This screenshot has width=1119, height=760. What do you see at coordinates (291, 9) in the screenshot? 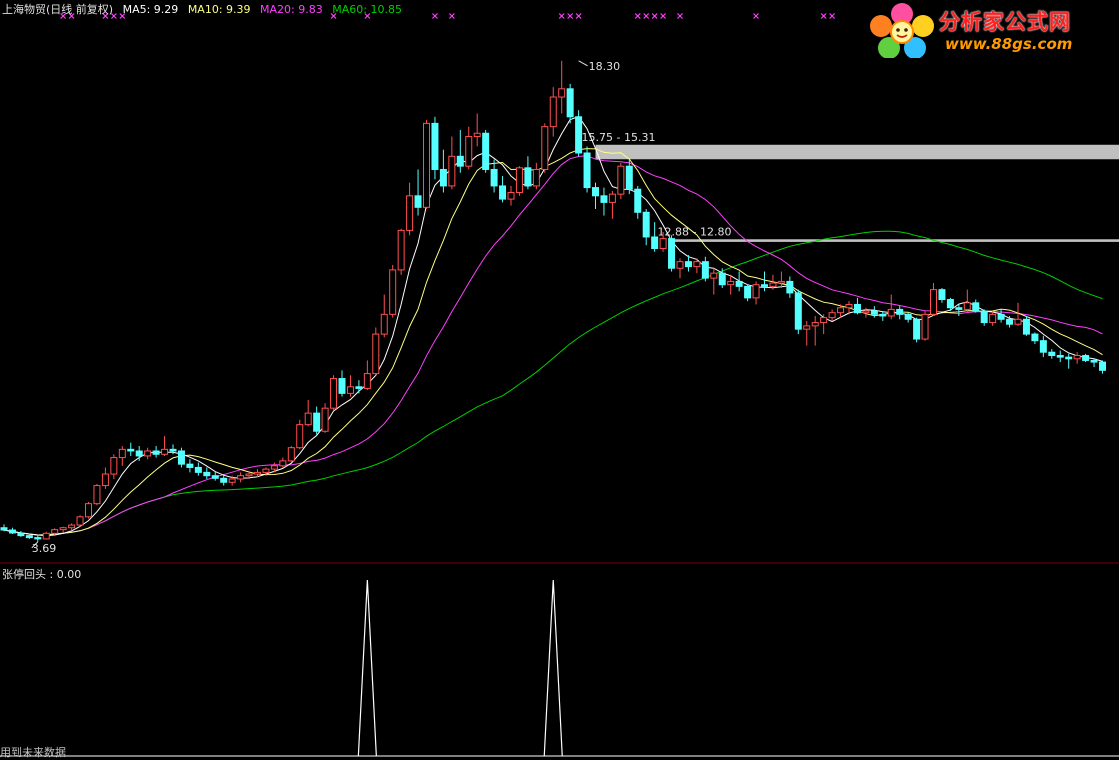
I see `ma20-label: MA20: 9.83` at bounding box center [291, 9].